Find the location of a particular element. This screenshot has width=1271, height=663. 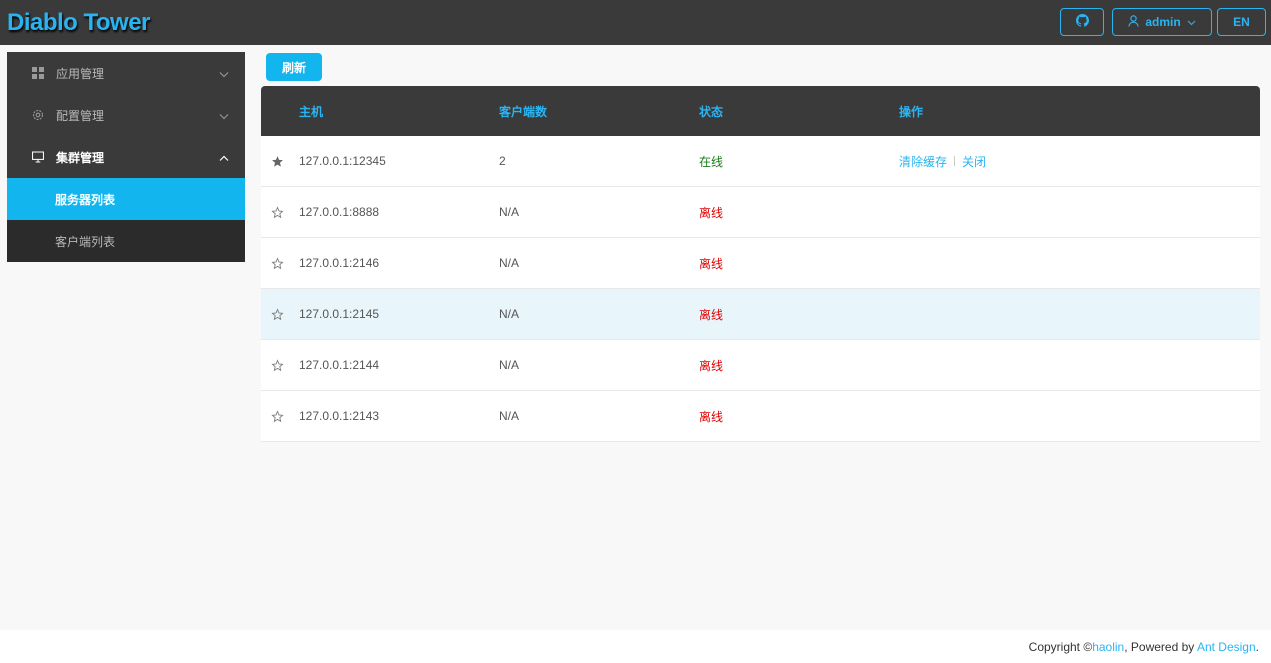

user-name: admin is located at coordinates (1163, 22).